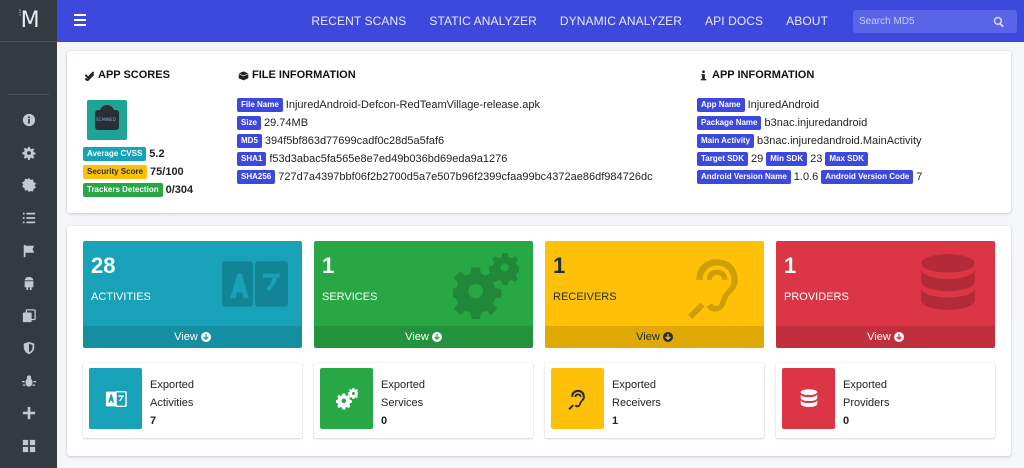 The image size is (1024, 468). I want to click on exported-providers-icon-box, so click(808, 398).